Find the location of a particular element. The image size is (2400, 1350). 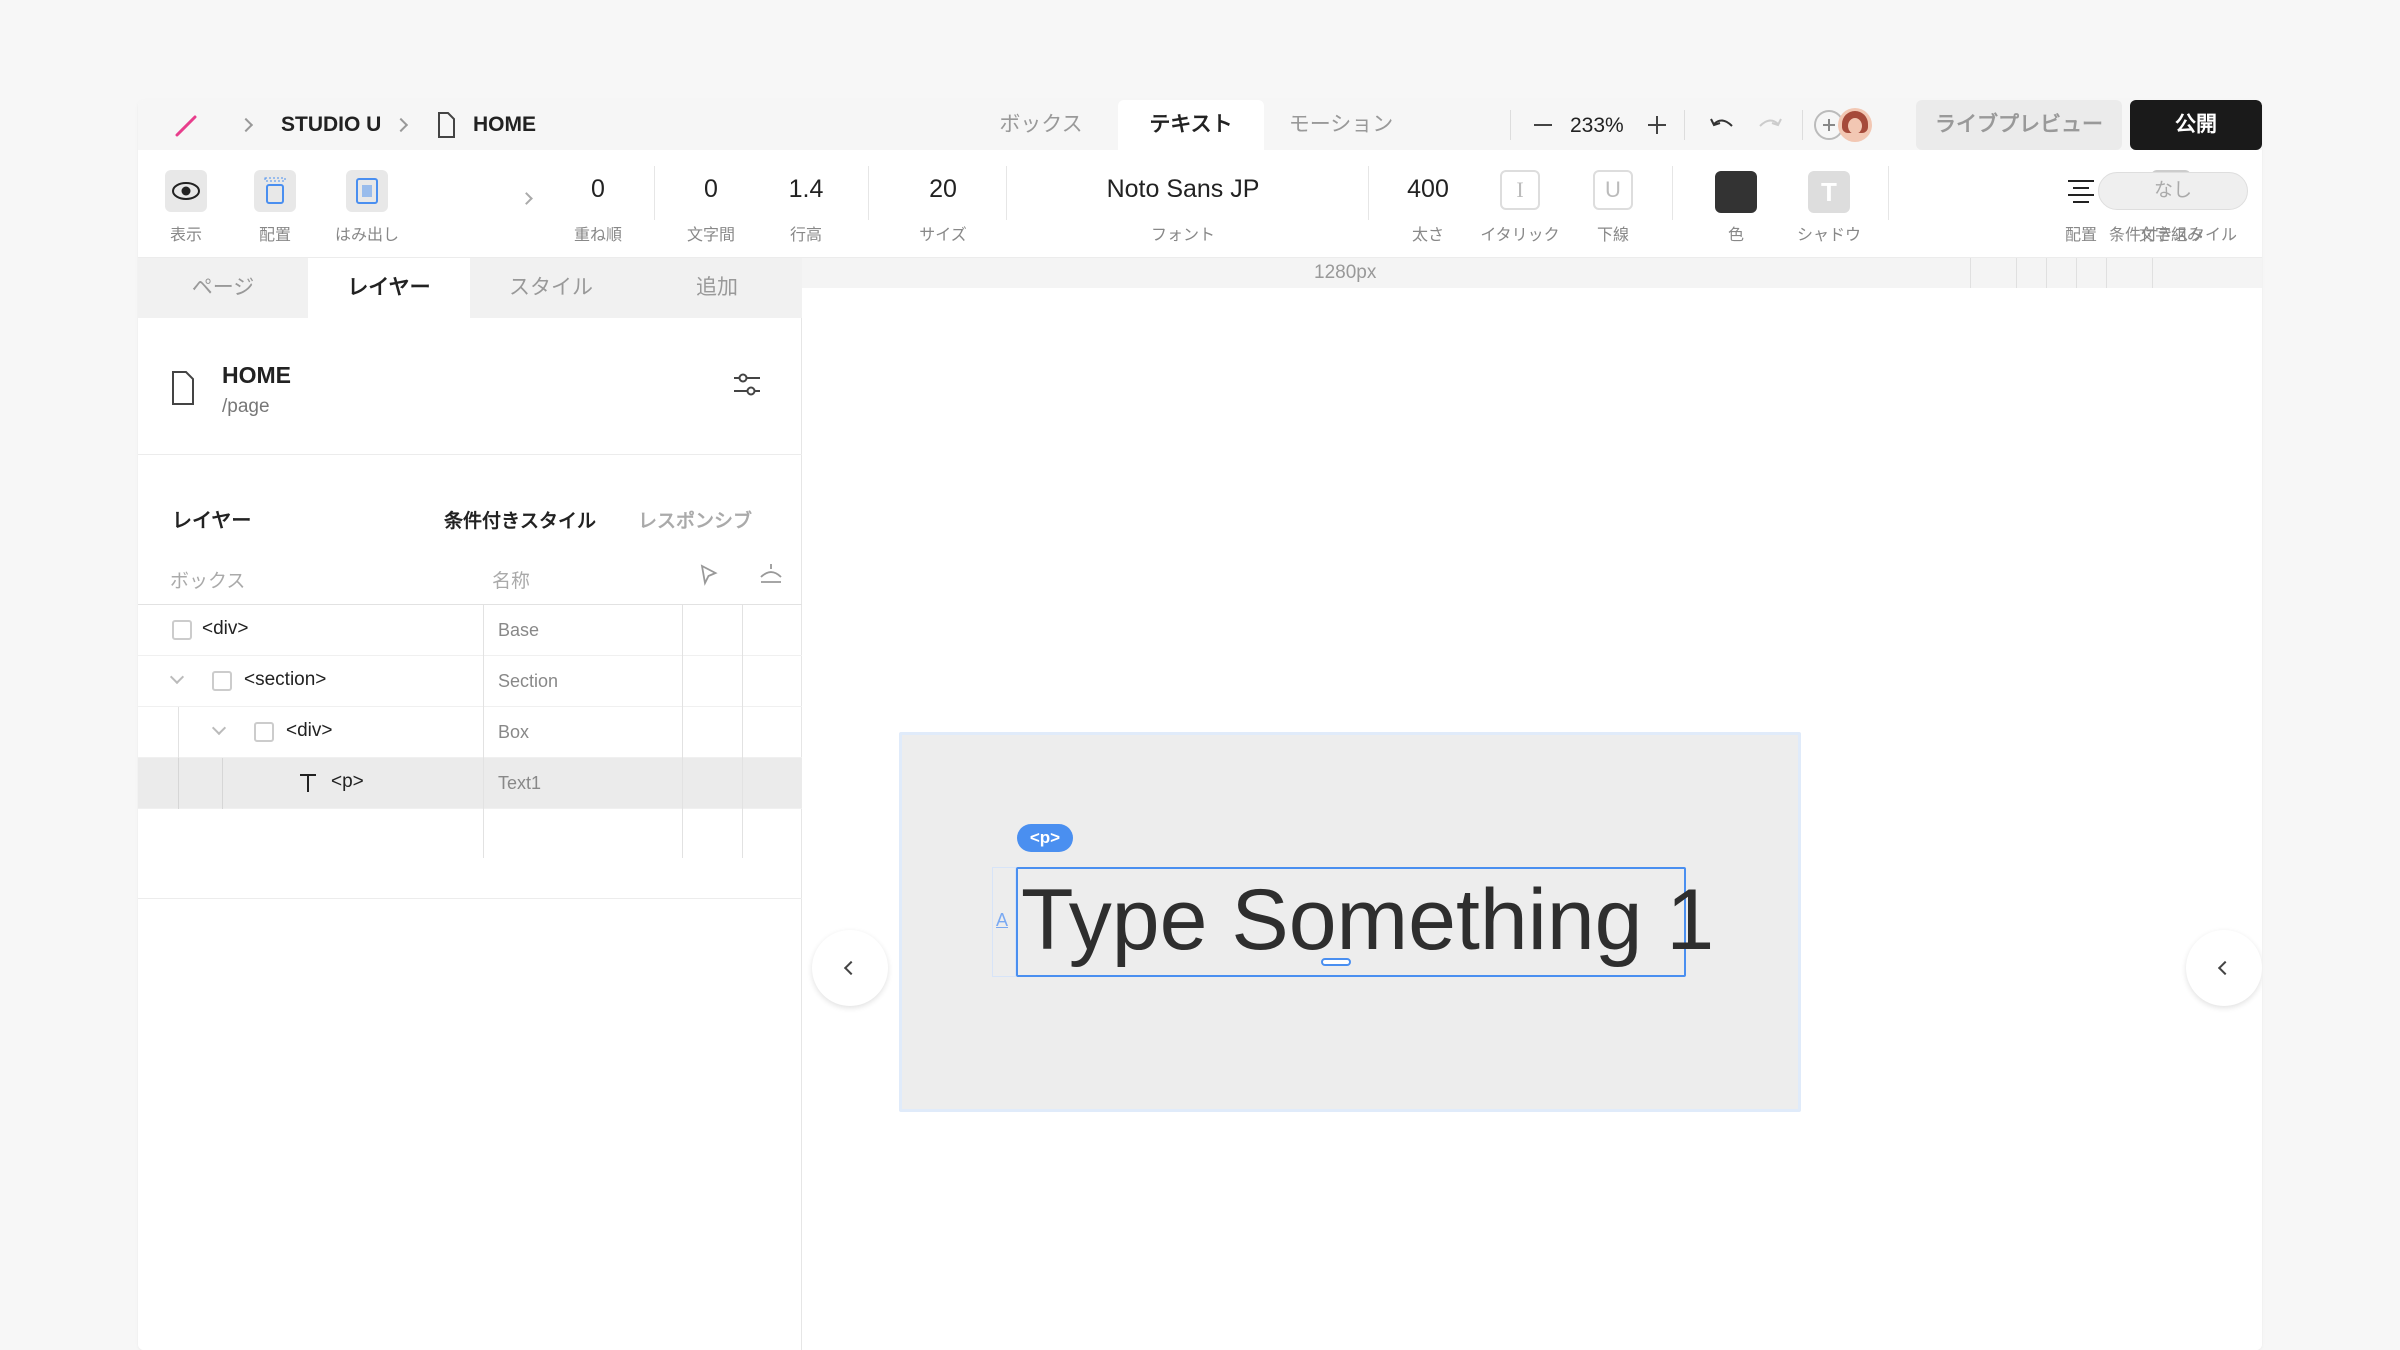

chevron-left-icon is located at coordinates (2225, 968).